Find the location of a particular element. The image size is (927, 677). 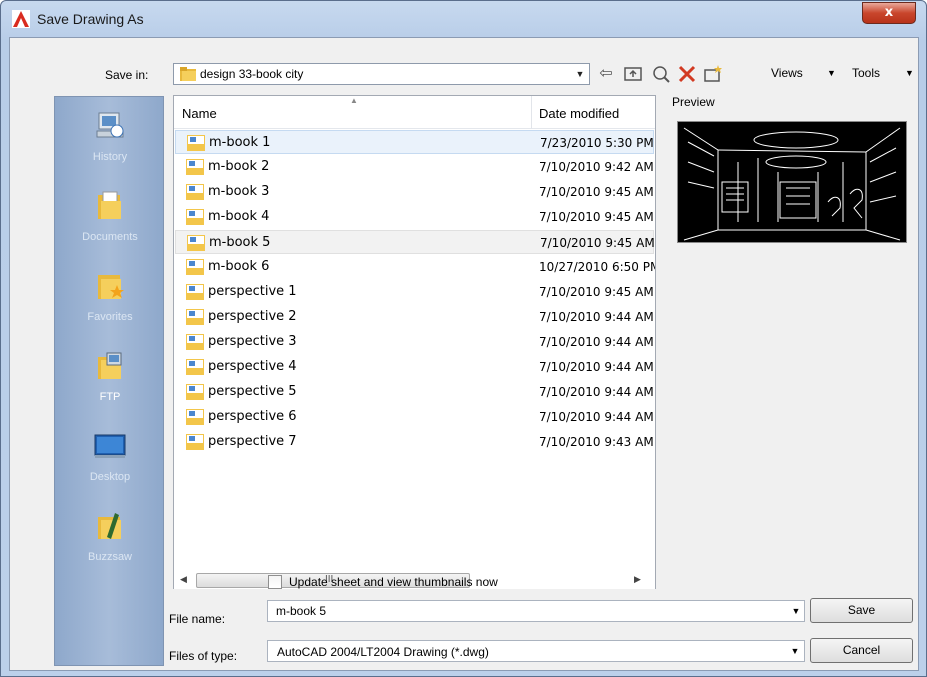

views-menu: Views is located at coordinates (787, 73).